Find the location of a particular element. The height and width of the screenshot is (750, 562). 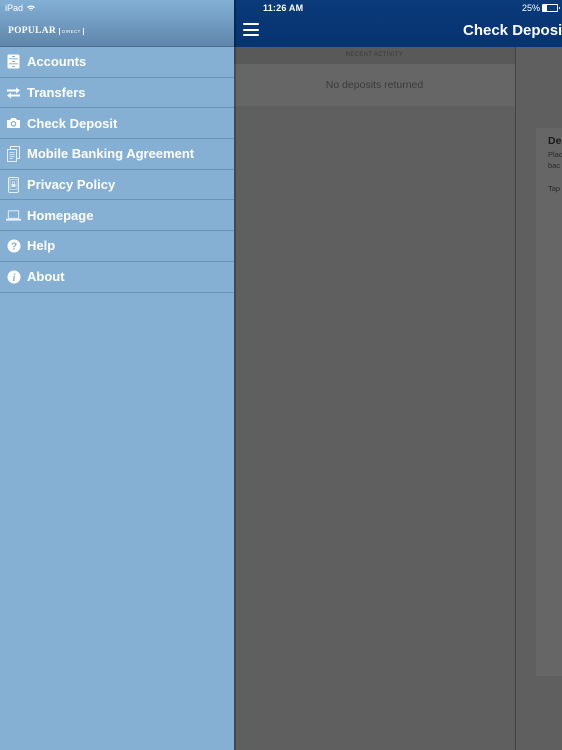

sidebar-item-label: Help is located at coordinates (41, 246).